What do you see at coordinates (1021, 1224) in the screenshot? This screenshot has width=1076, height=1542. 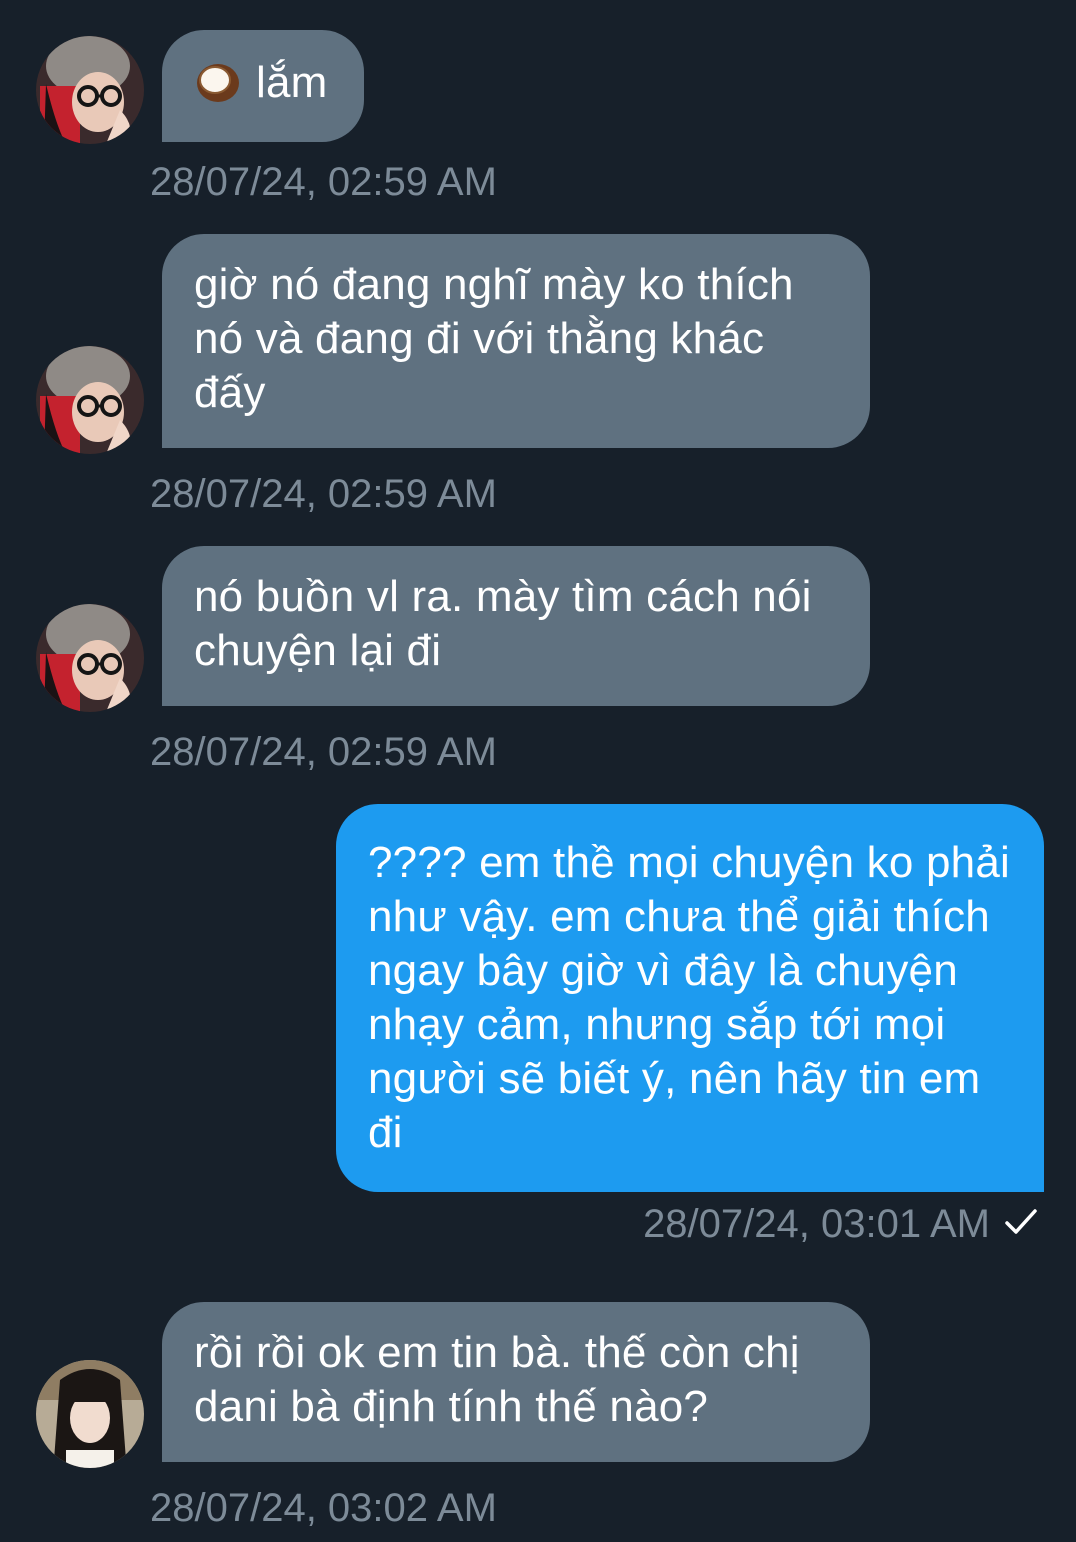 I see `check-icon` at bounding box center [1021, 1224].